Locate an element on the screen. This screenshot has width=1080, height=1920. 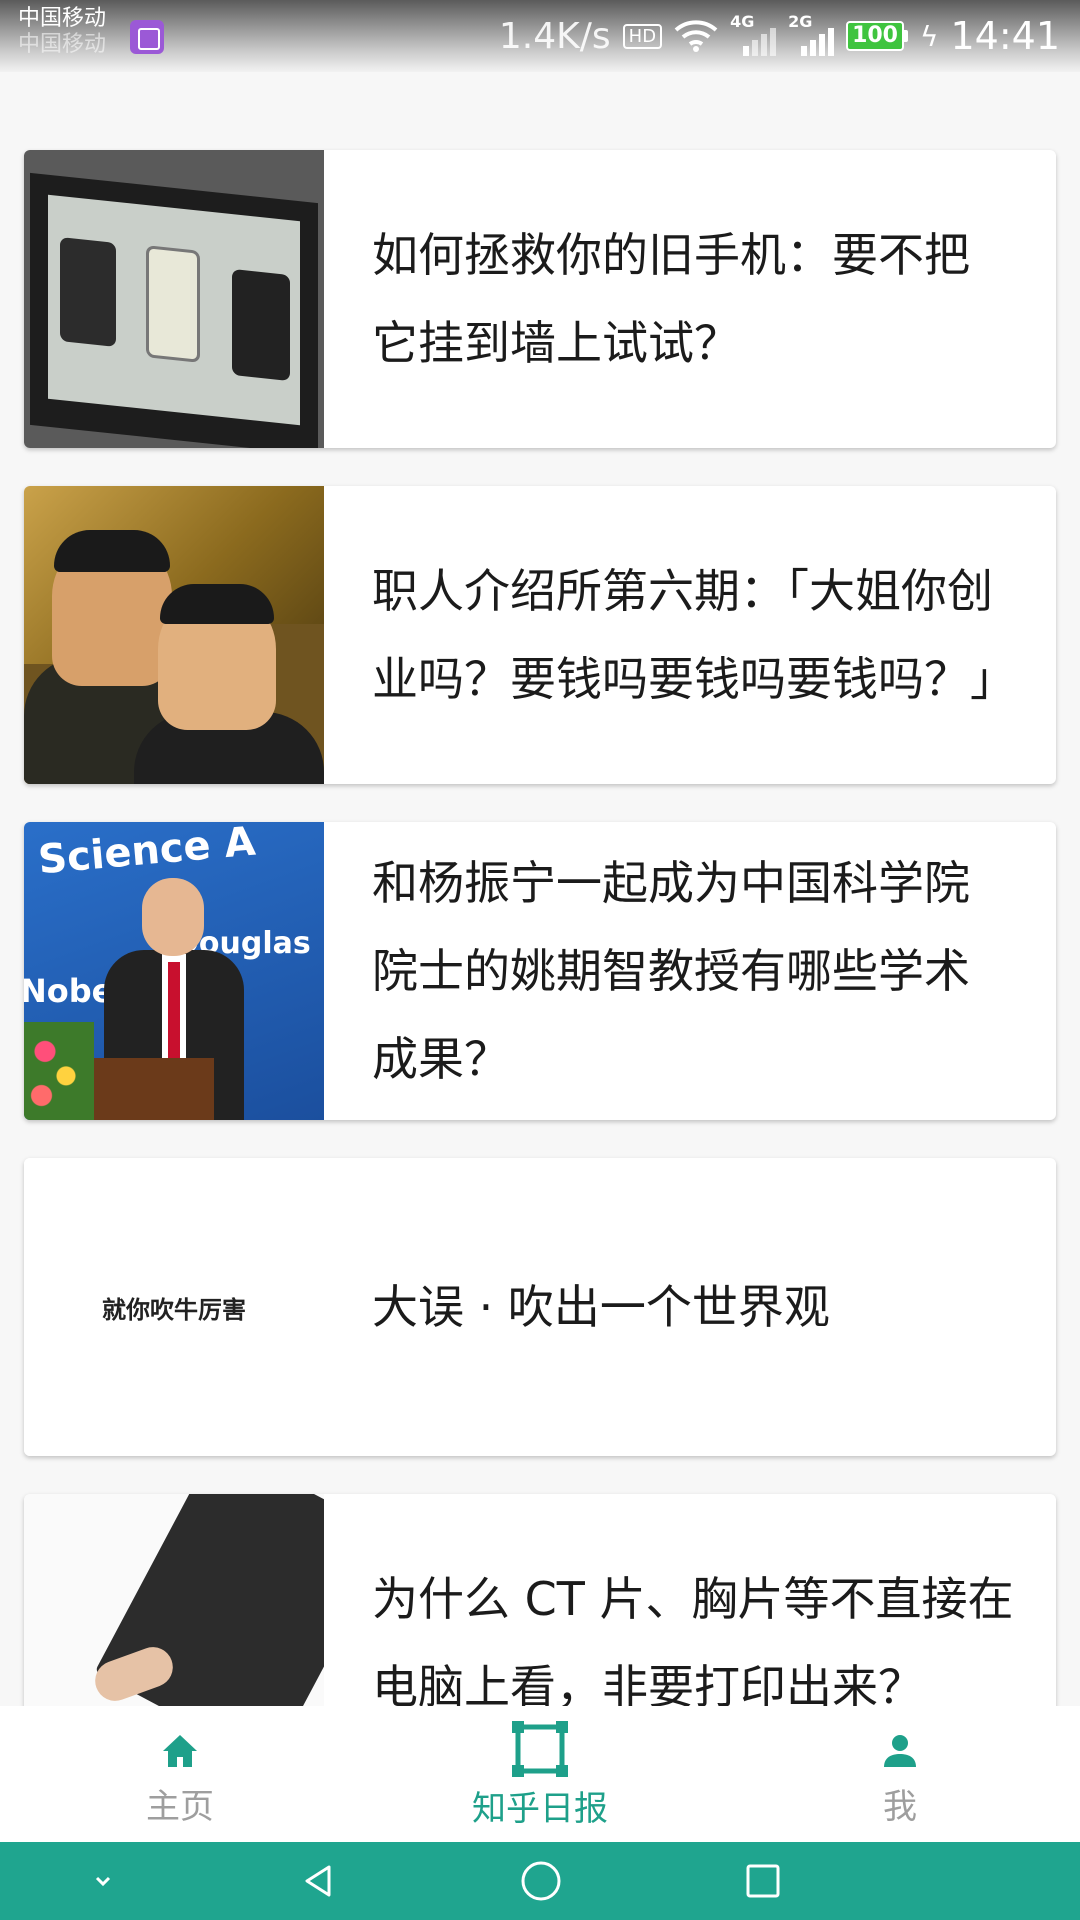
story-title-line: 为什么 CT 片、胸片等不直接在 is located at coordinates (693, 1599).